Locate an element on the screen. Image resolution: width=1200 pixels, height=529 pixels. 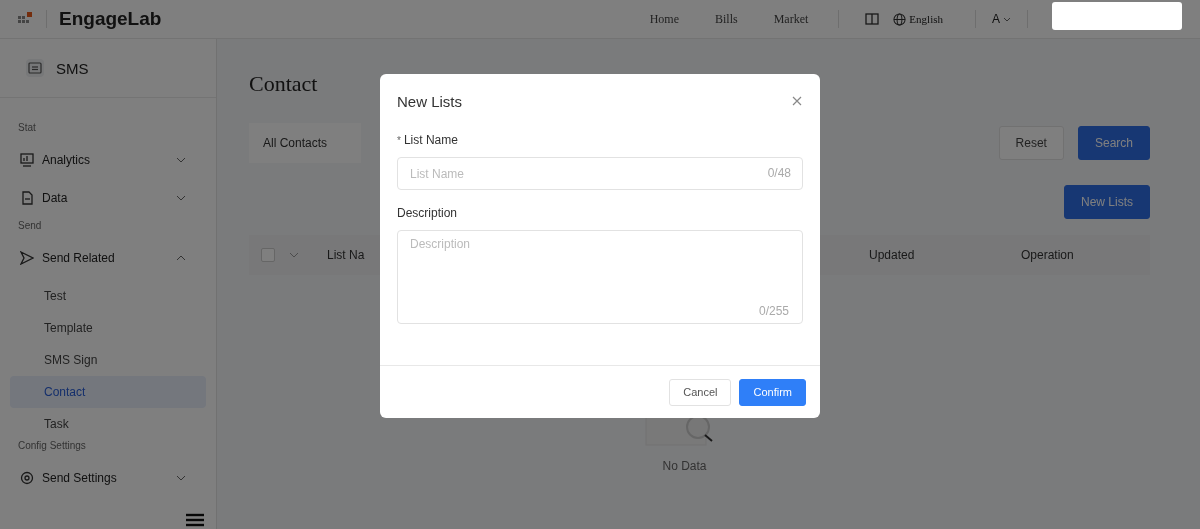
nav-link: Bills is located at coordinates (726, 19).